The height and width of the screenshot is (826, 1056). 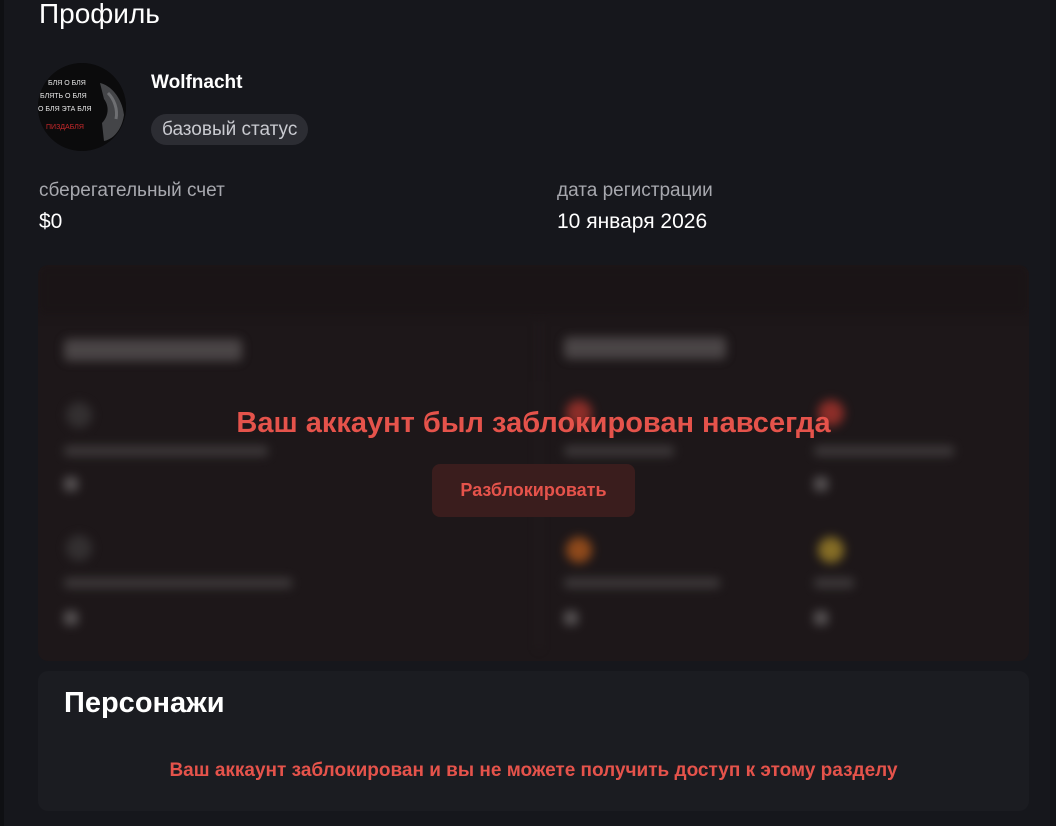 I want to click on savings-value: $0, so click(x=51, y=221).